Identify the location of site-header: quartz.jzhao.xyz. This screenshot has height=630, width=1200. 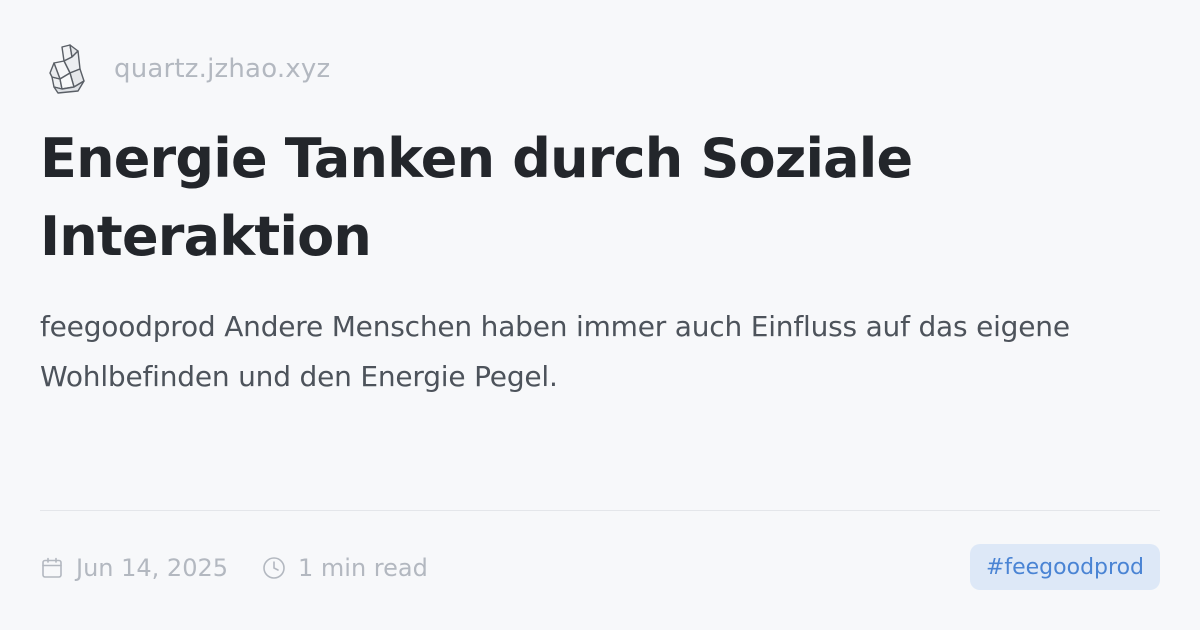
(188, 69).